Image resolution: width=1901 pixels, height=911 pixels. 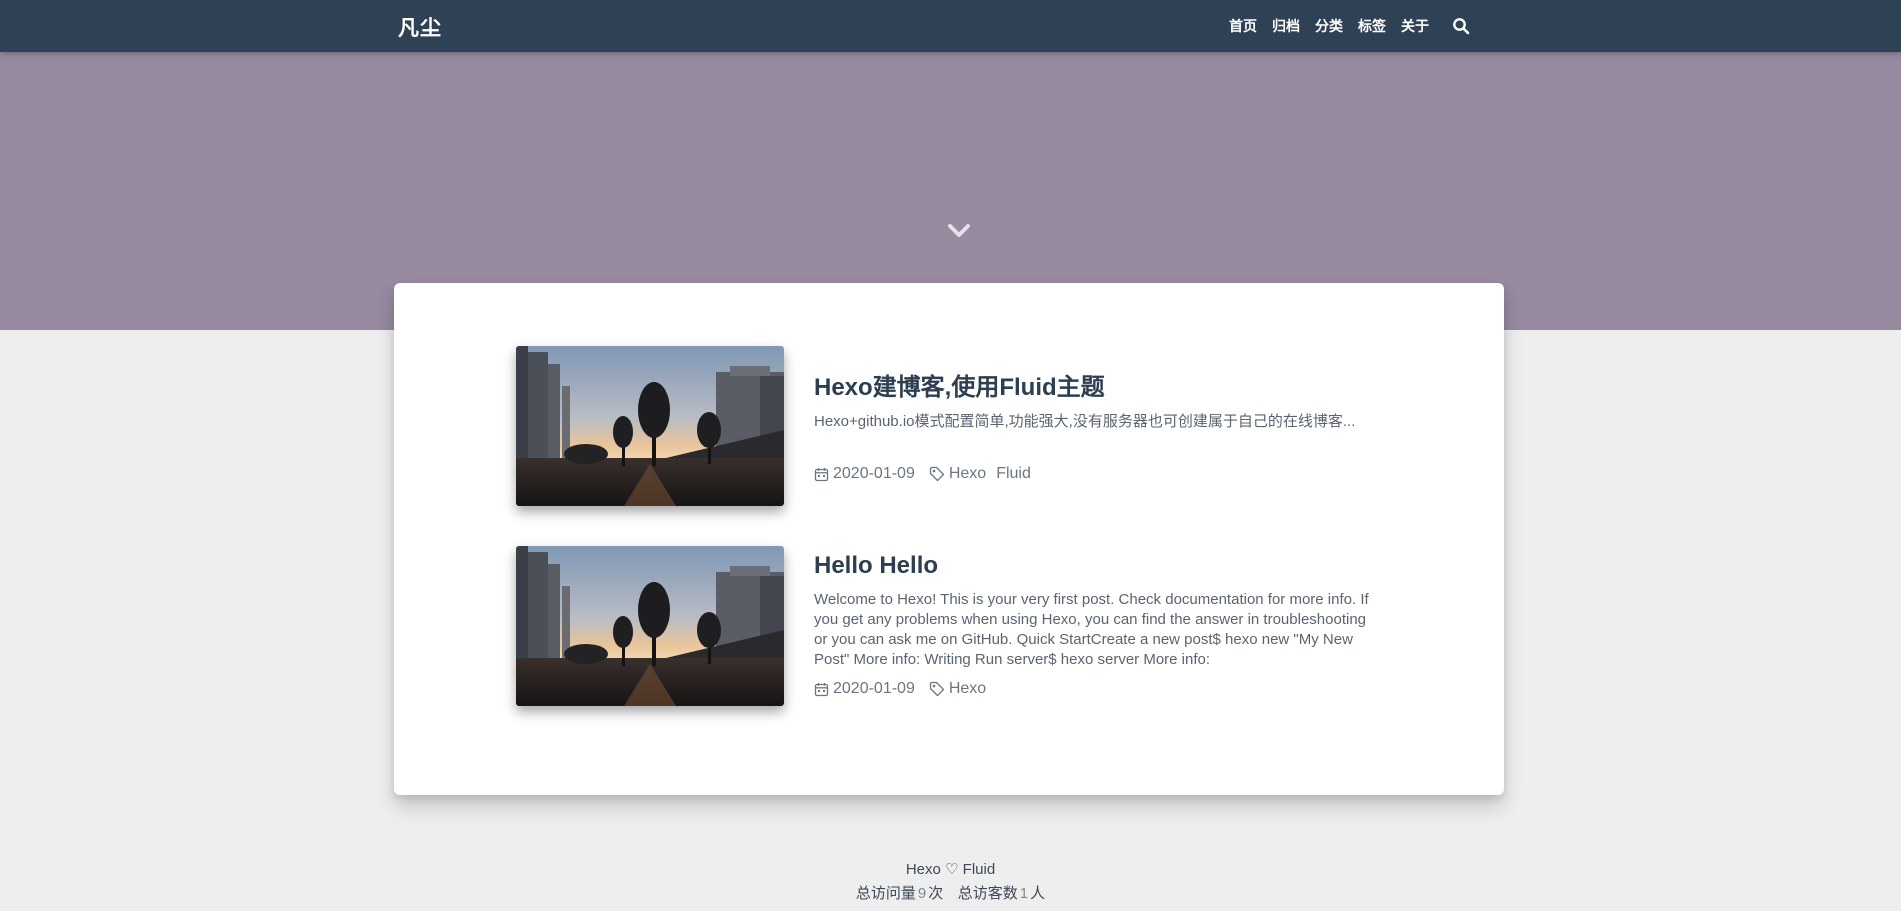 I want to click on site-brand: 凡尘, so click(x=420, y=27).